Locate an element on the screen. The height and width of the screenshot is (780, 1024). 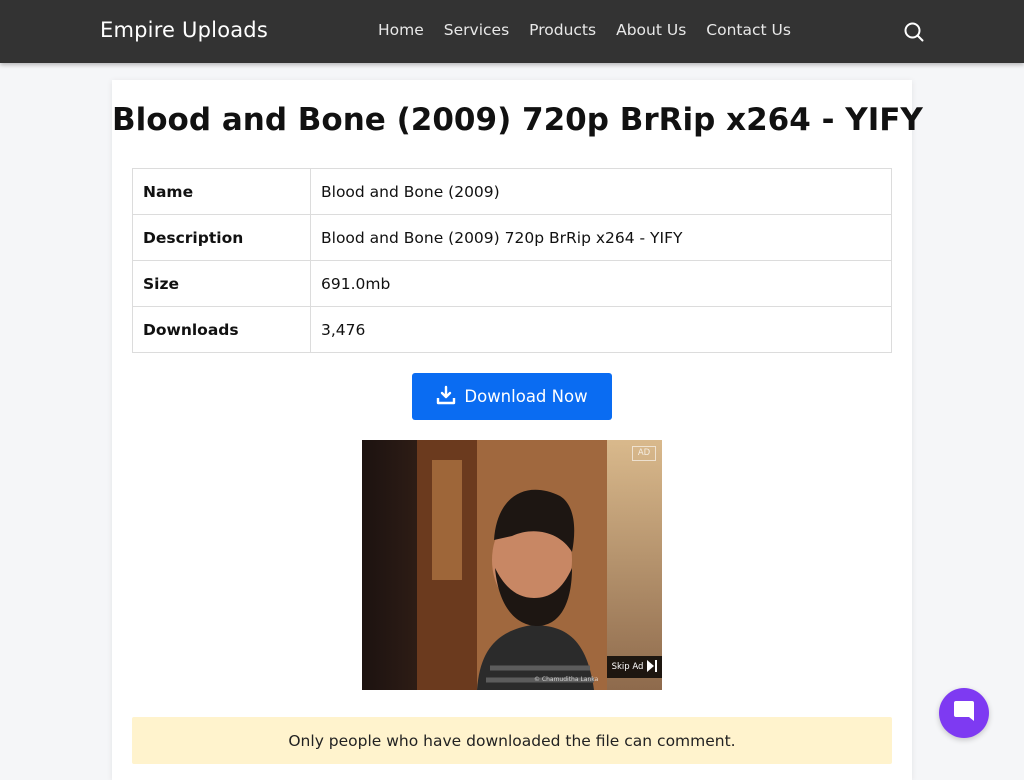
chat-button is located at coordinates (964, 713).